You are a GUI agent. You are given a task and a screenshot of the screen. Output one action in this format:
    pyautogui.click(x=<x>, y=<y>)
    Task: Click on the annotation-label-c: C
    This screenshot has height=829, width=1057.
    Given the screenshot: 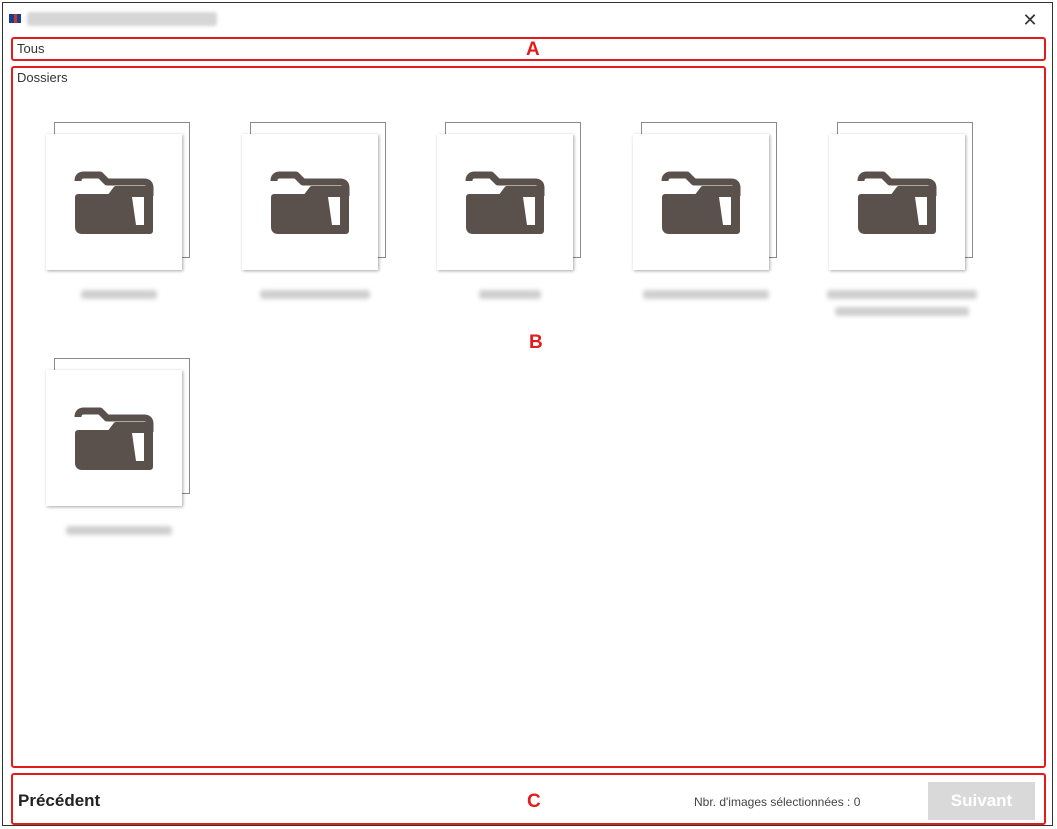 What is the action you would take?
    pyautogui.click(x=534, y=801)
    